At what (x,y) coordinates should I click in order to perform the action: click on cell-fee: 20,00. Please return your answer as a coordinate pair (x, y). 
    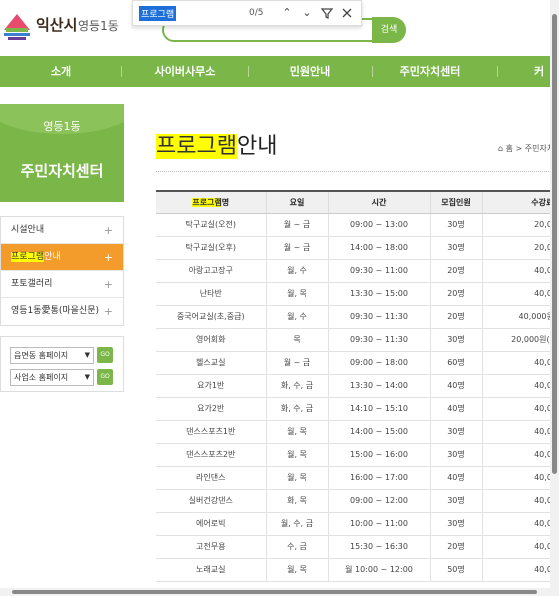
    Looking at the image, I should click on (520, 225).